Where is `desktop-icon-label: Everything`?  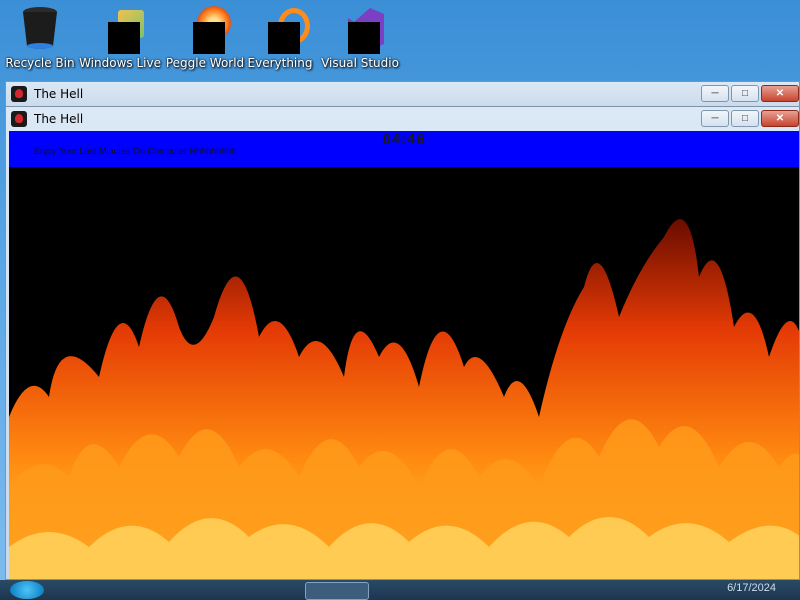 desktop-icon-label: Everything is located at coordinates (280, 63).